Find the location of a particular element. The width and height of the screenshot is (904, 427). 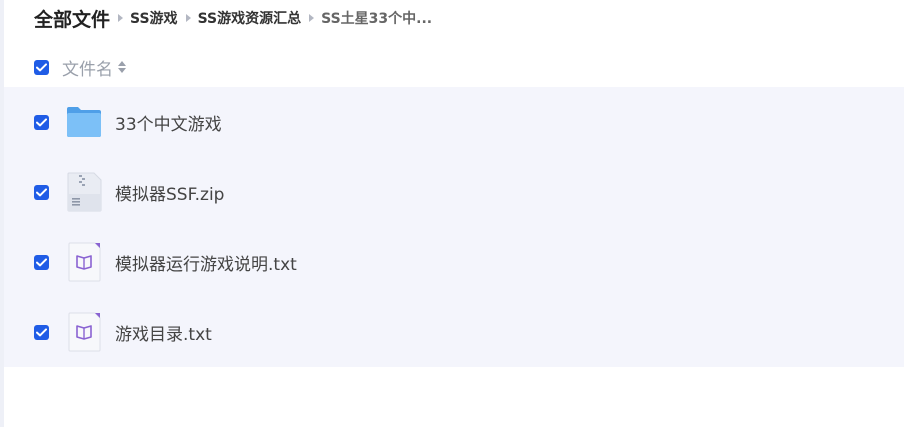

select-all-checkbox is located at coordinates (41, 67).